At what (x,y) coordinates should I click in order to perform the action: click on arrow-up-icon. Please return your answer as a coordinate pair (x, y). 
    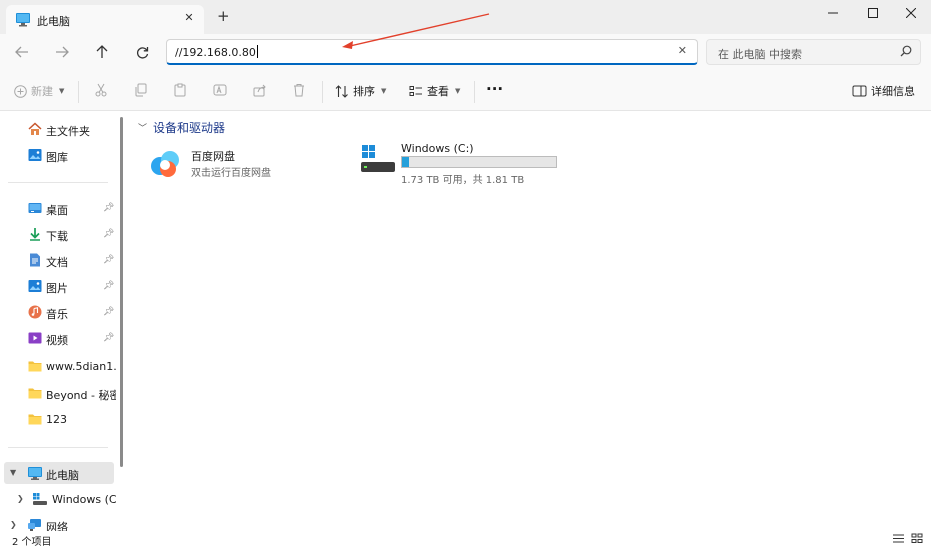
    Looking at the image, I should click on (102, 51).